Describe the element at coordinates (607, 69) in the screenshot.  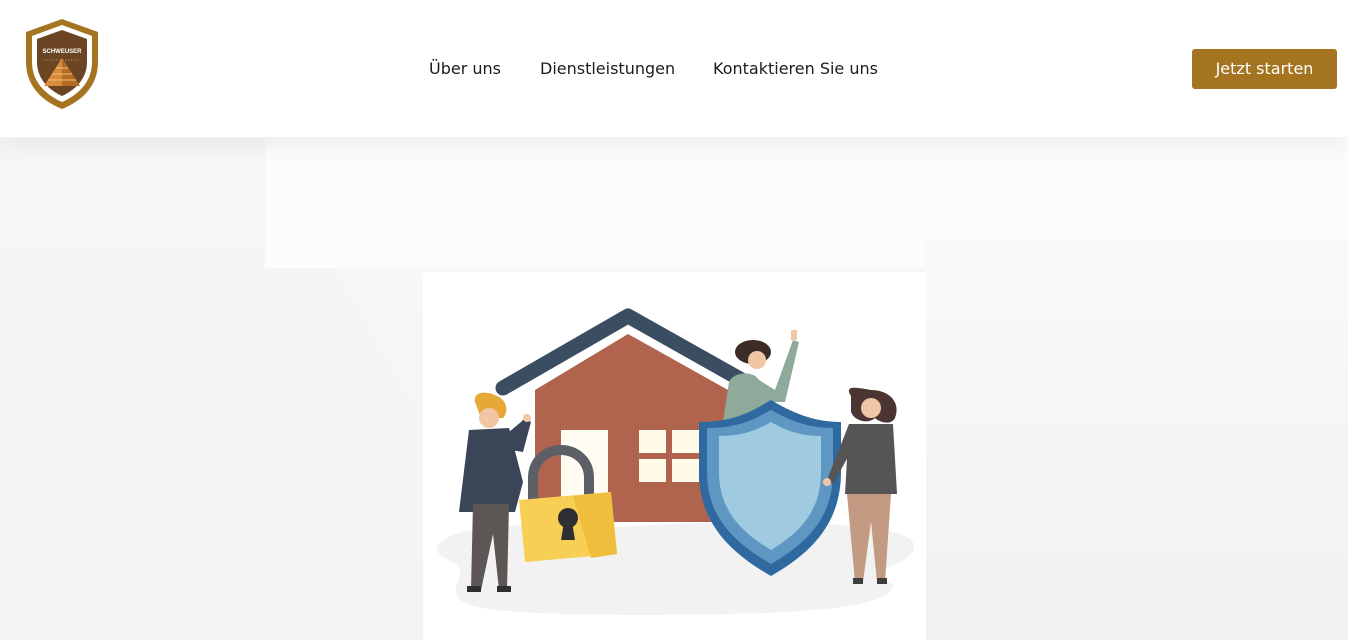
I see `nav-link-services: Dienstleistungen` at that location.